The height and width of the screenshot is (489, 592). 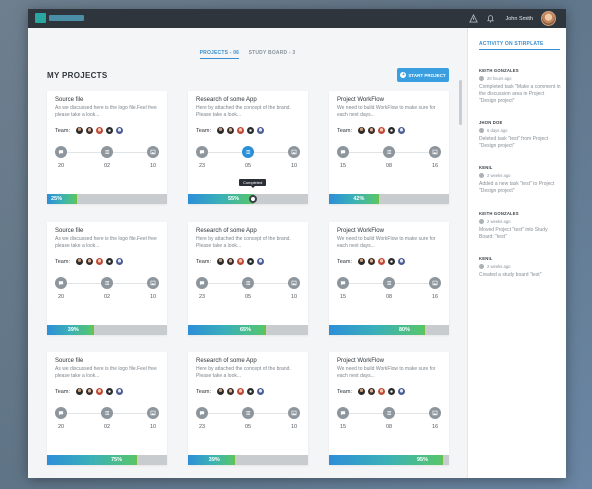 I want to click on start-project-button: + START PROJECT, so click(x=423, y=75).